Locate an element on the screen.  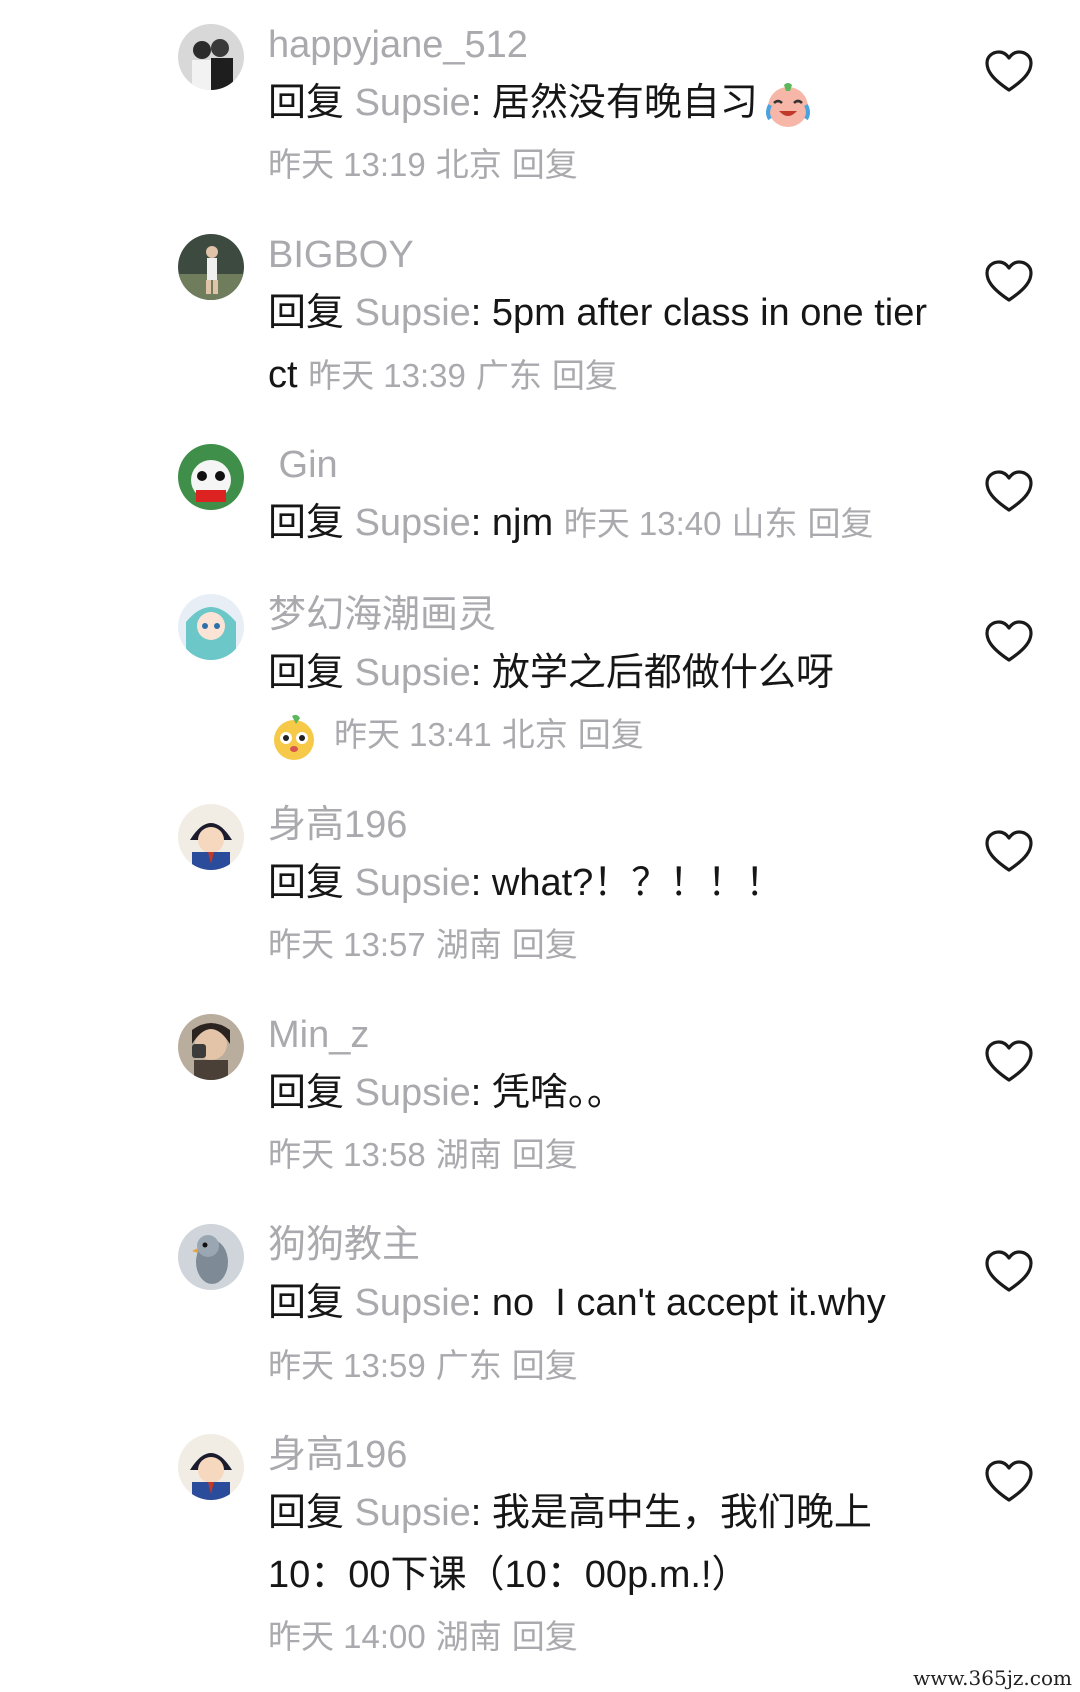
laughing-crying-emoji-icon is located at coordinates (788, 105).